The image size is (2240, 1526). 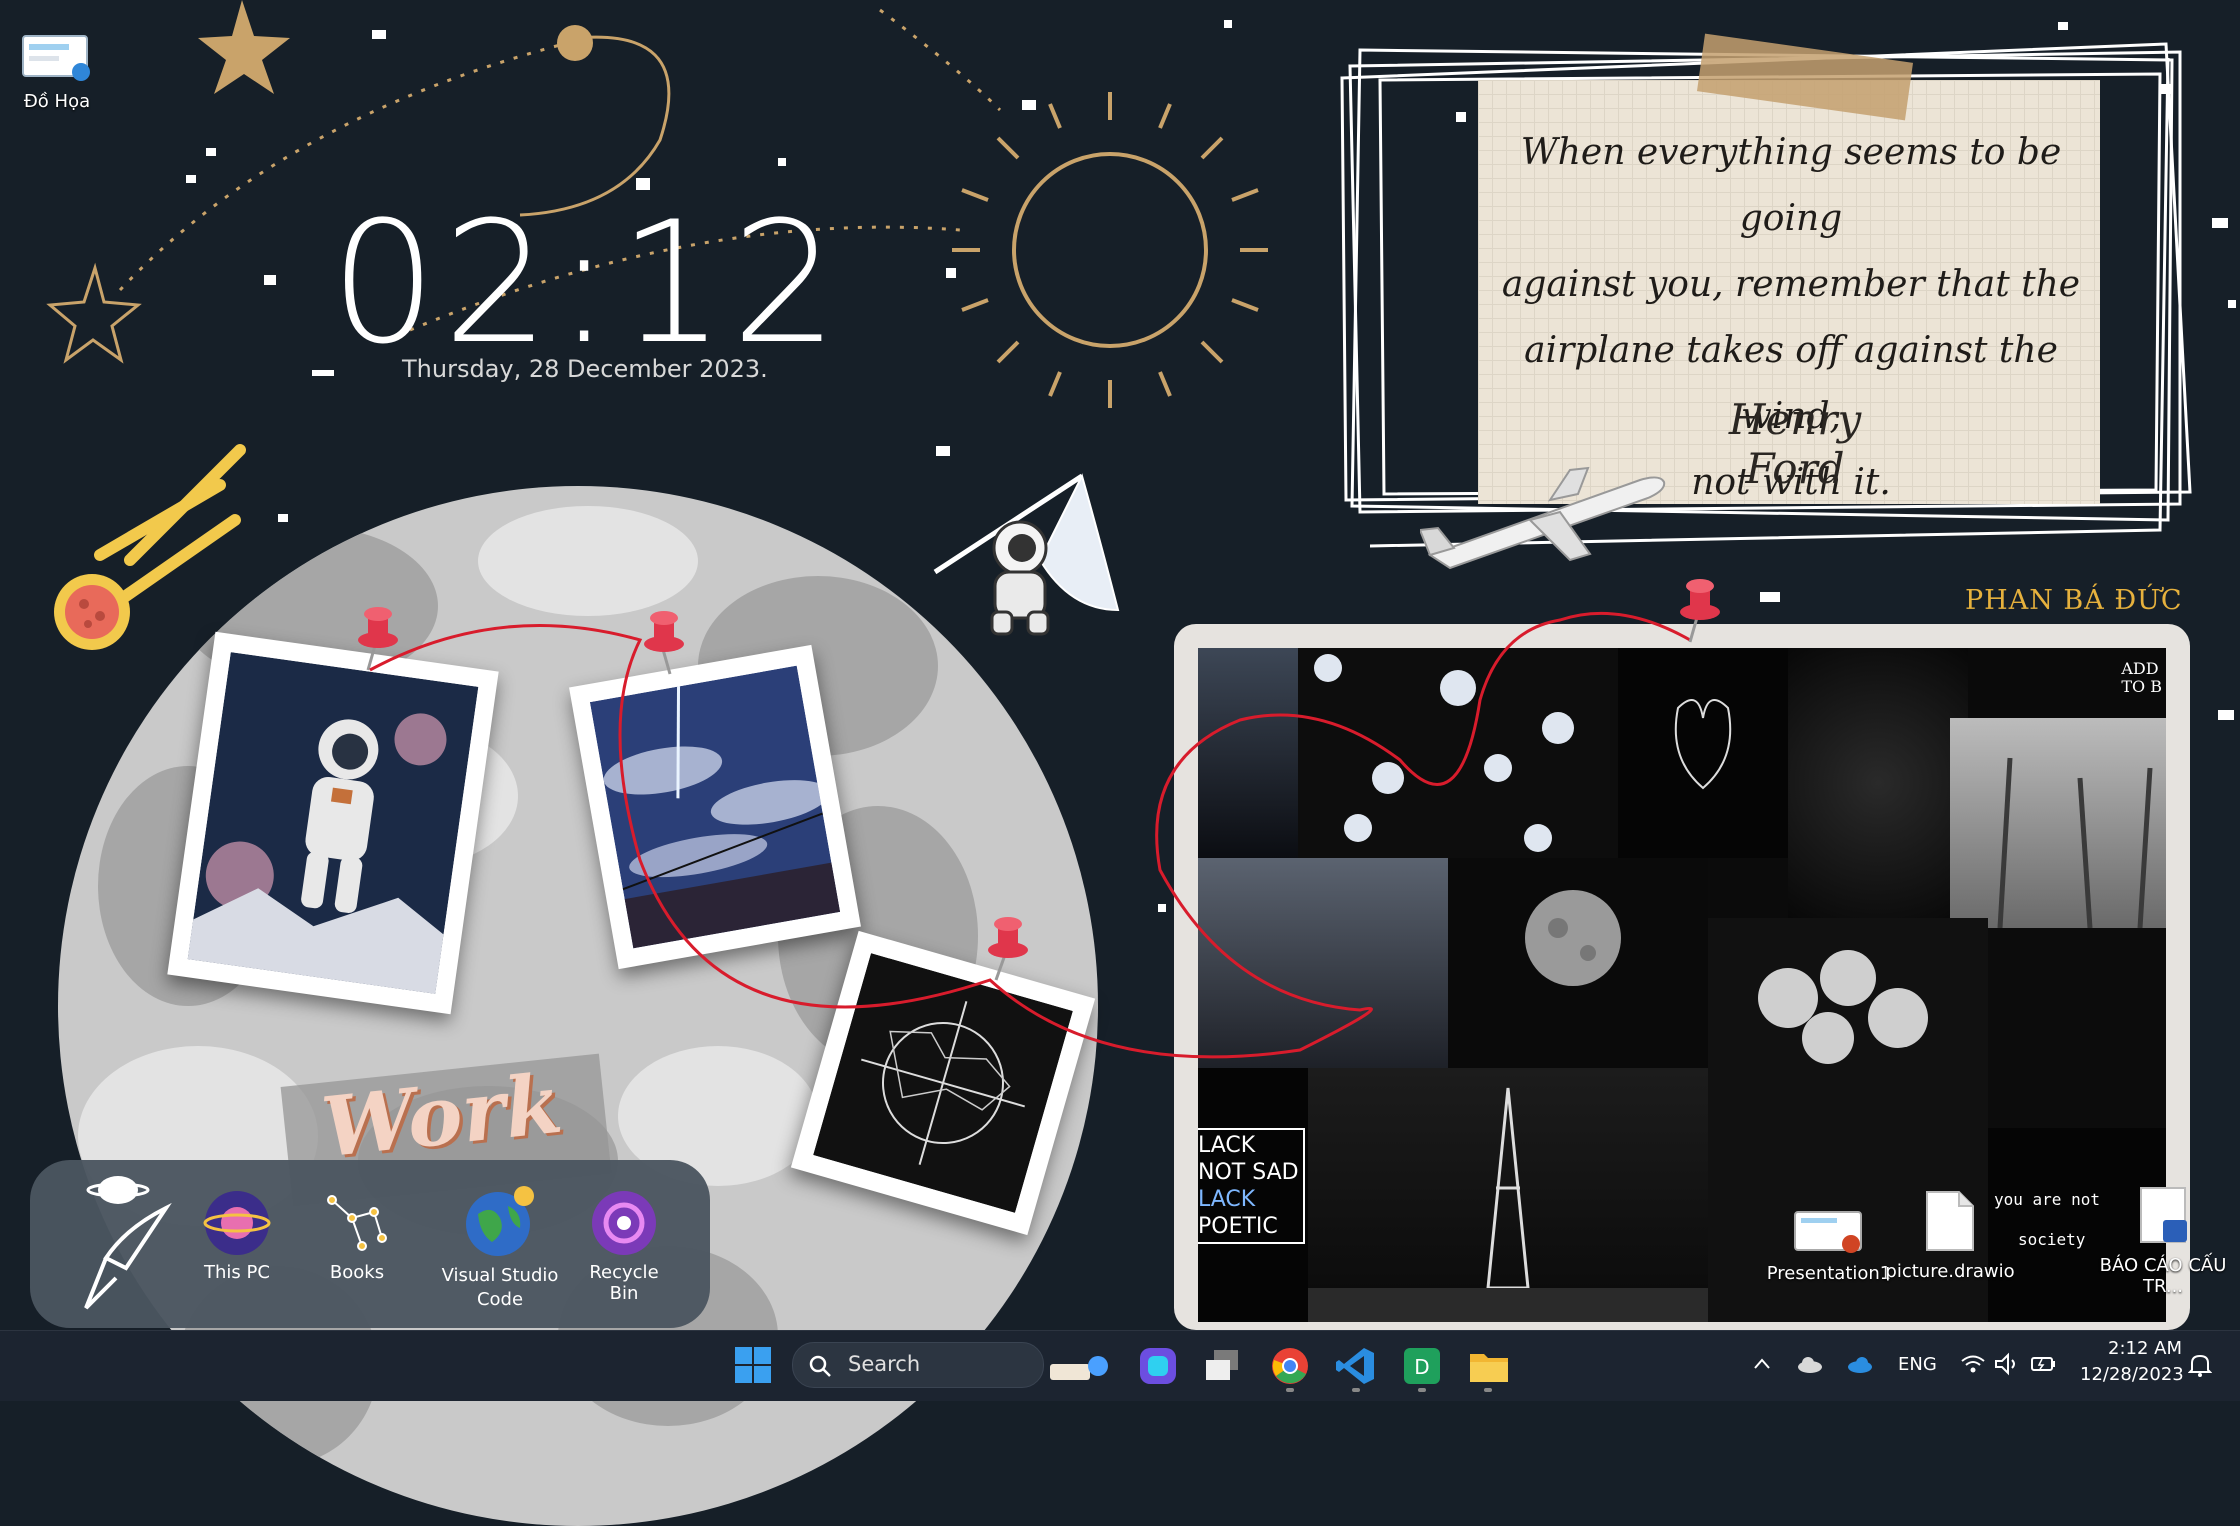 What do you see at coordinates (357, 1272) in the screenshot?
I see `dock-item-label: Books` at bounding box center [357, 1272].